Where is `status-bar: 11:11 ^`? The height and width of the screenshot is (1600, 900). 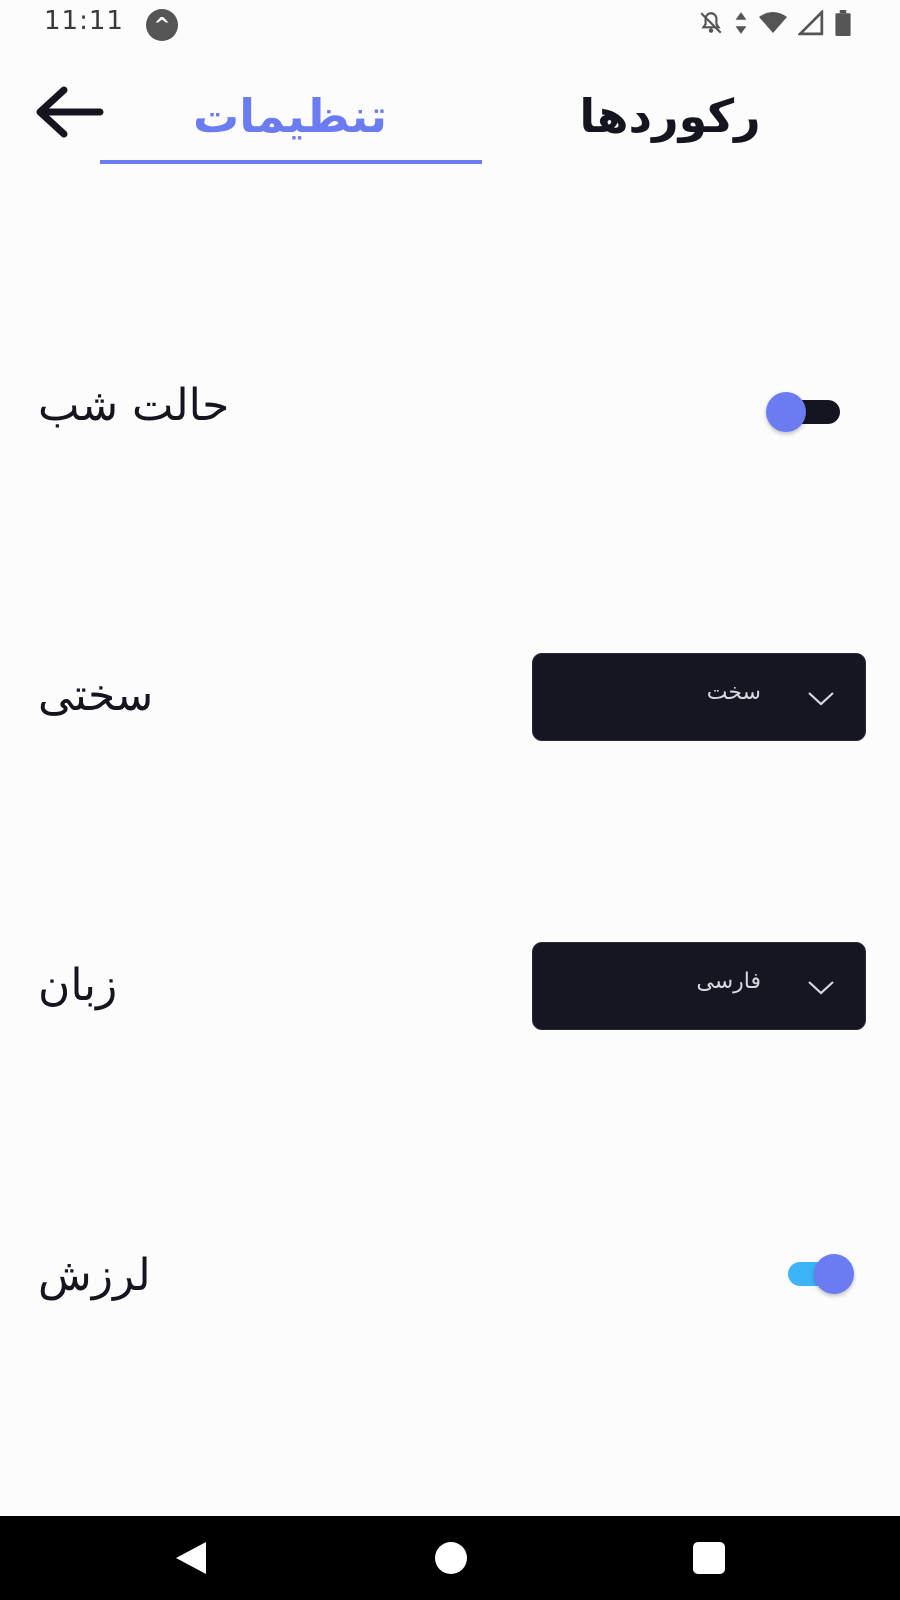
status-bar: 11:11 ^ is located at coordinates (450, 24).